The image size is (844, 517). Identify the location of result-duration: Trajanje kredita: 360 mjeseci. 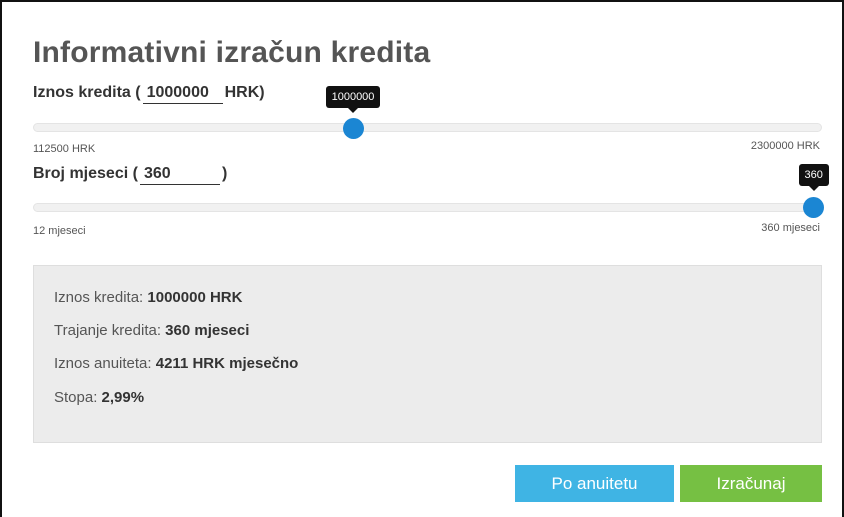
(151, 330).